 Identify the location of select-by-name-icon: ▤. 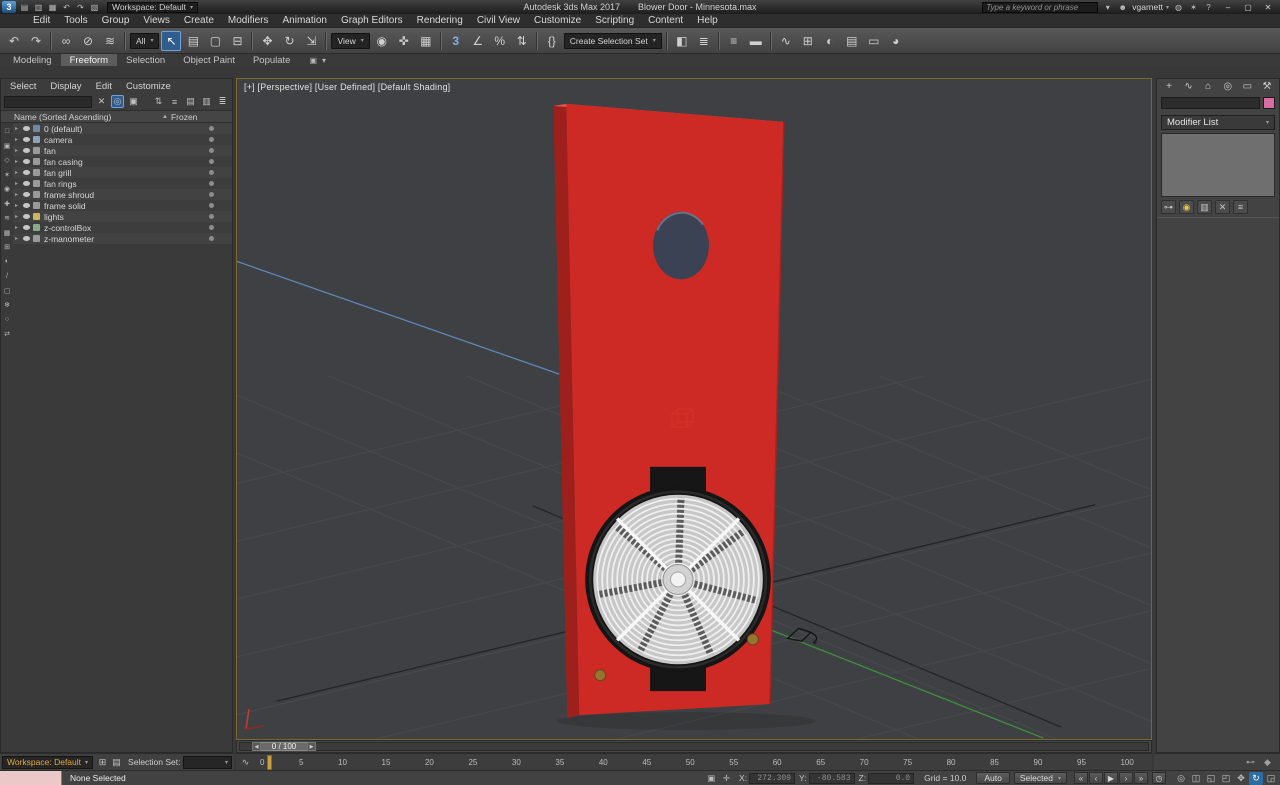
(193, 41).